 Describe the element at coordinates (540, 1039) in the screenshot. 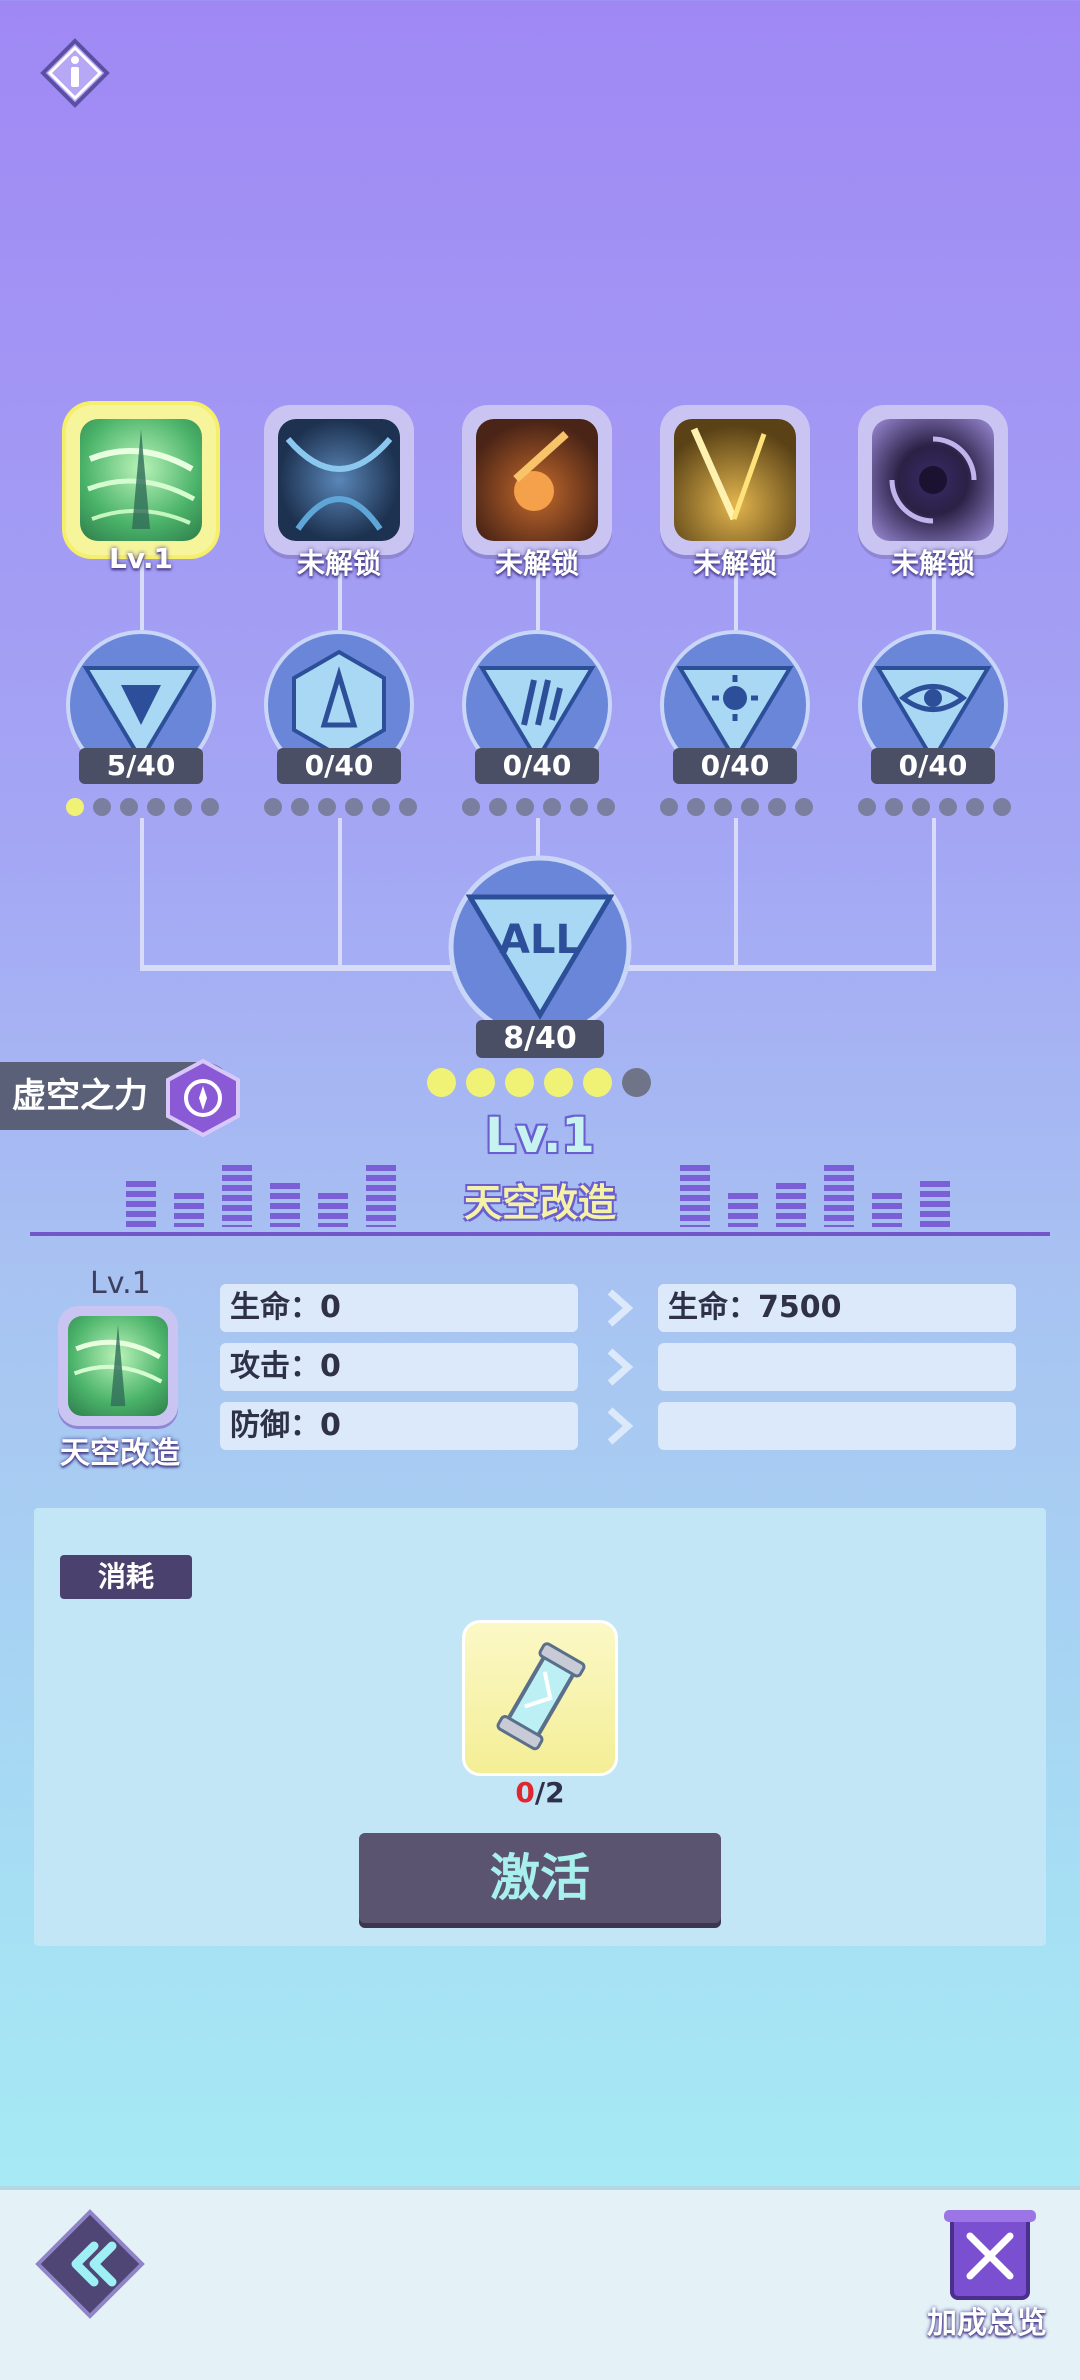

I see `all-node-count: 8/40` at that location.